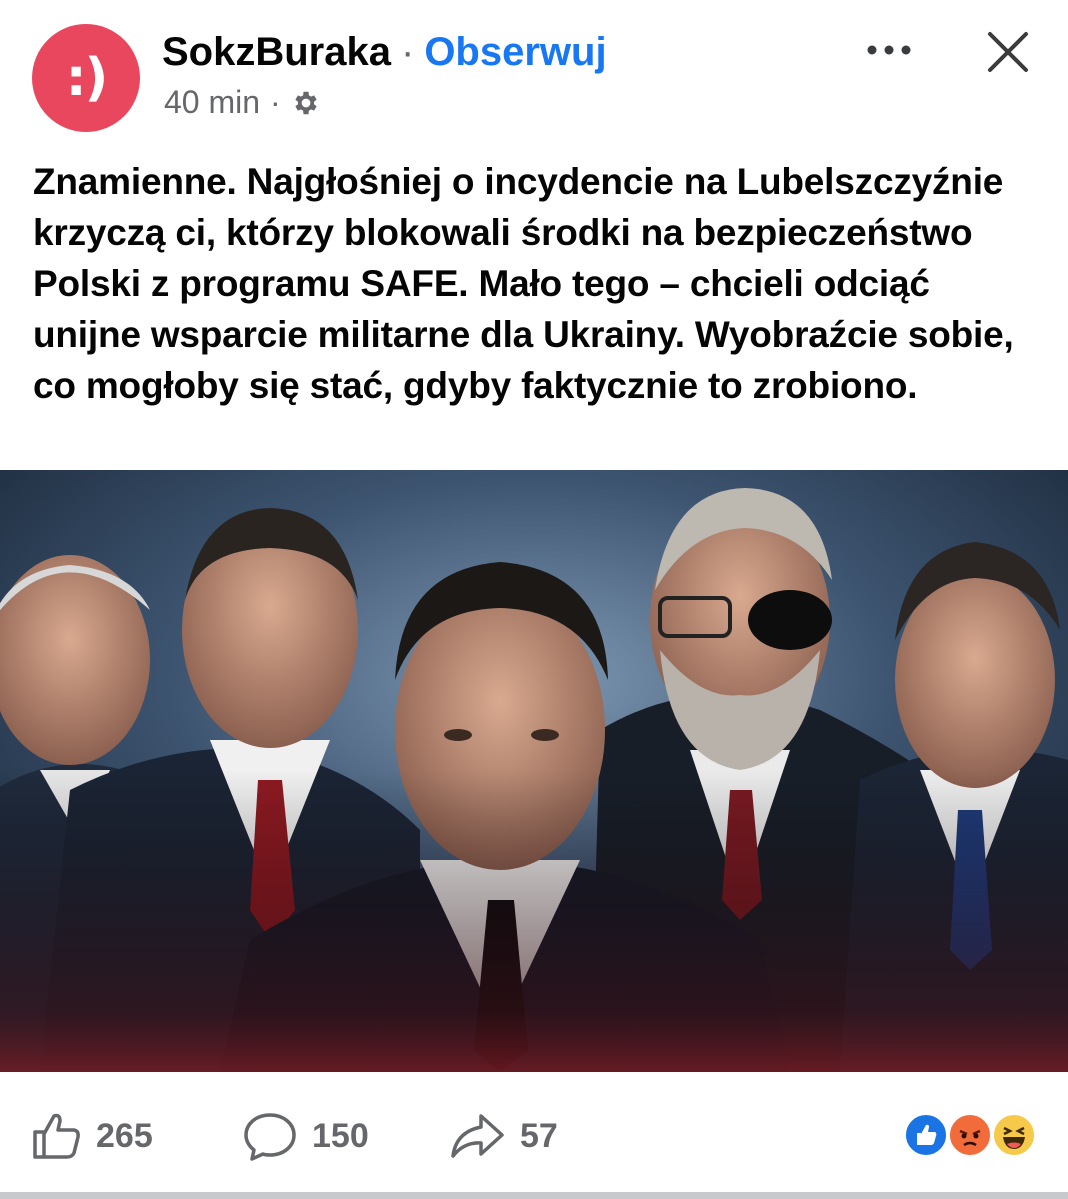 This screenshot has height=1199, width=1068. I want to click on more-options-button, so click(889, 50).